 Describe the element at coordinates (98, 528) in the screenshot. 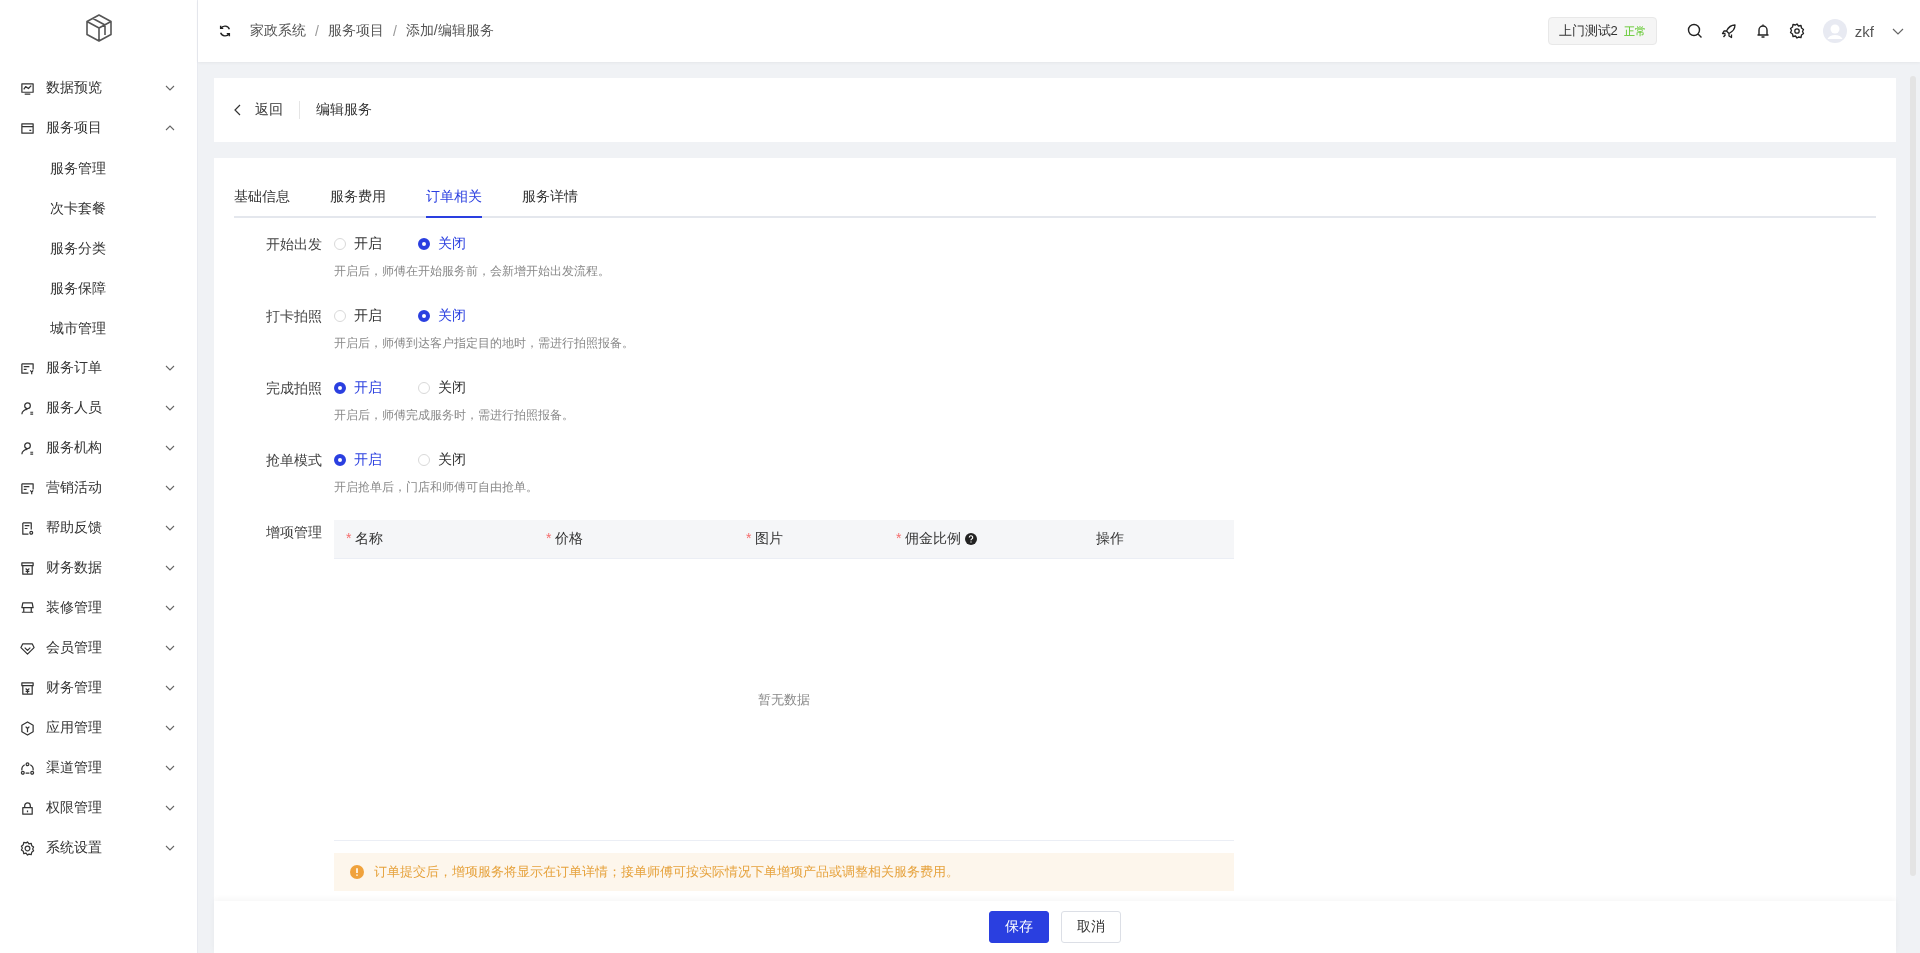

I see `menu-item: 帮助反馈` at that location.